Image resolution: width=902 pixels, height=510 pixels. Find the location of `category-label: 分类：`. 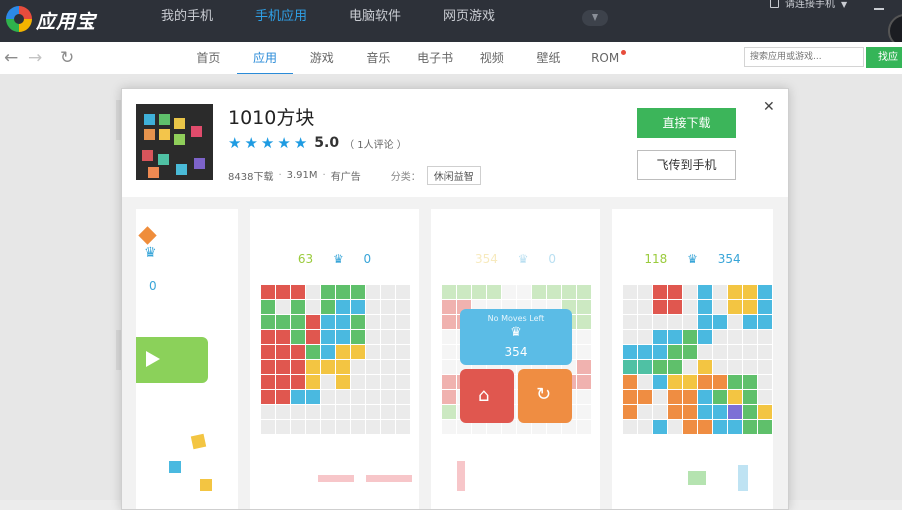

category-label: 分类： is located at coordinates (405, 177).